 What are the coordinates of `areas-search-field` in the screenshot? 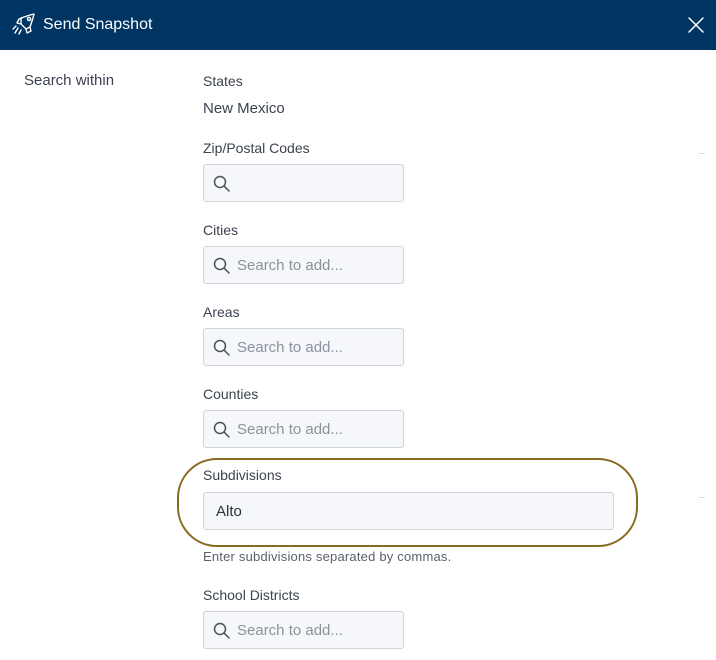 It's located at (303, 347).